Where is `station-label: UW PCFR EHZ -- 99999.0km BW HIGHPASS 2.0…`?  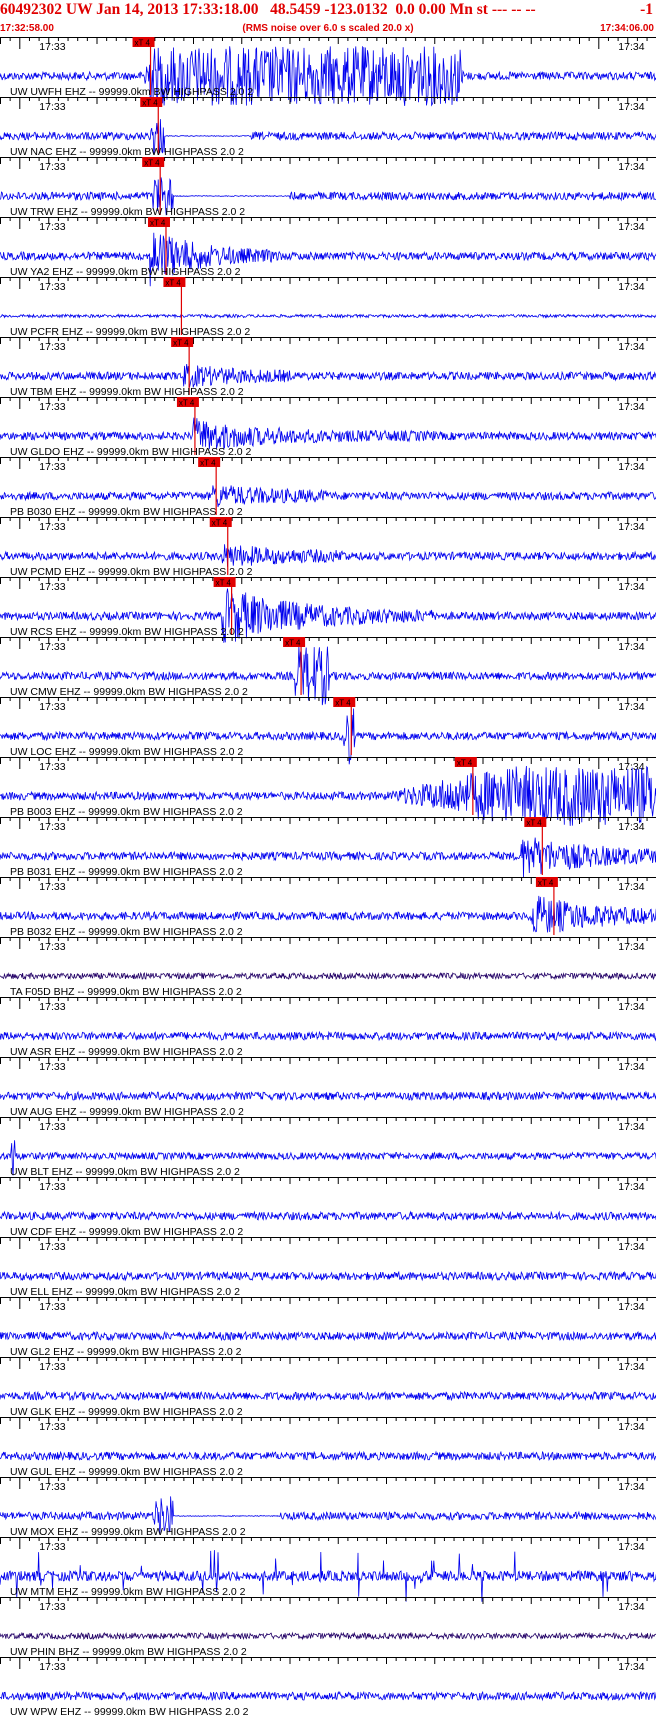 station-label: UW PCFR EHZ -- 99999.0km BW HIGHPASS 2.0… is located at coordinates (130, 332).